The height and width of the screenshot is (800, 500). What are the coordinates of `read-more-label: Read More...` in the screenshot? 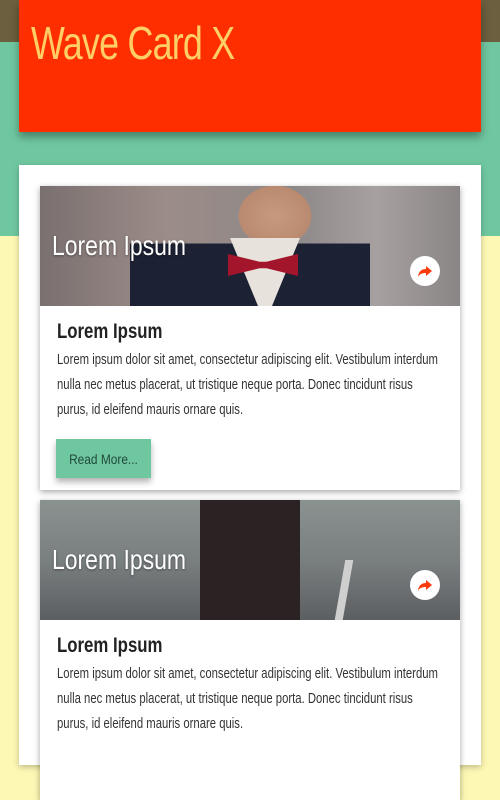 It's located at (103, 458).